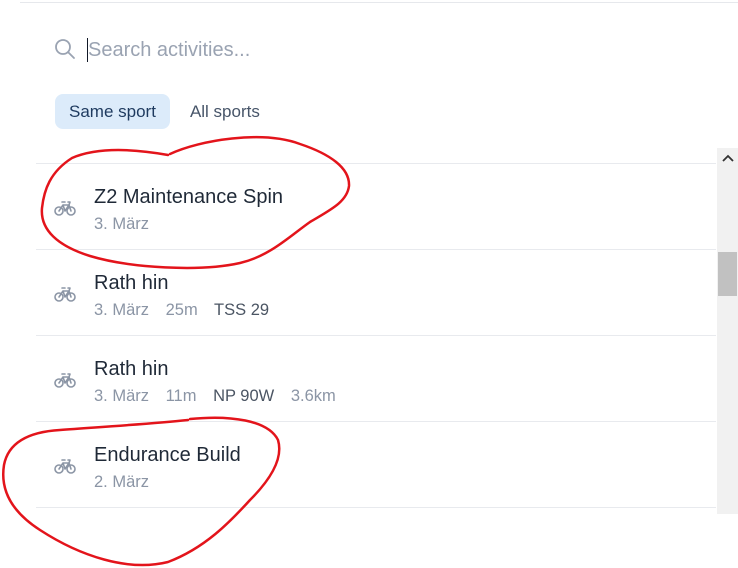 The image size is (738, 568). Describe the element at coordinates (112, 111) in the screenshot. I see `filter-same-sport-button: Same sport` at that location.